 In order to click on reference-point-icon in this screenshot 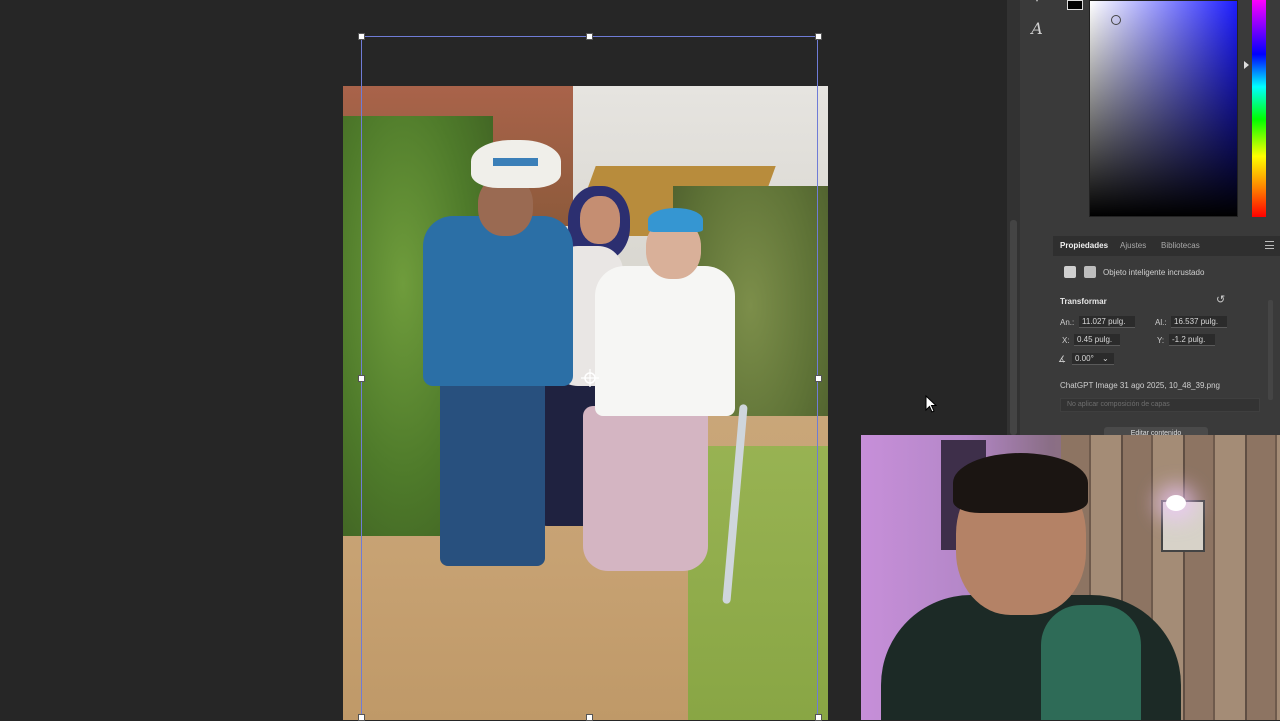, I will do `click(590, 378)`.